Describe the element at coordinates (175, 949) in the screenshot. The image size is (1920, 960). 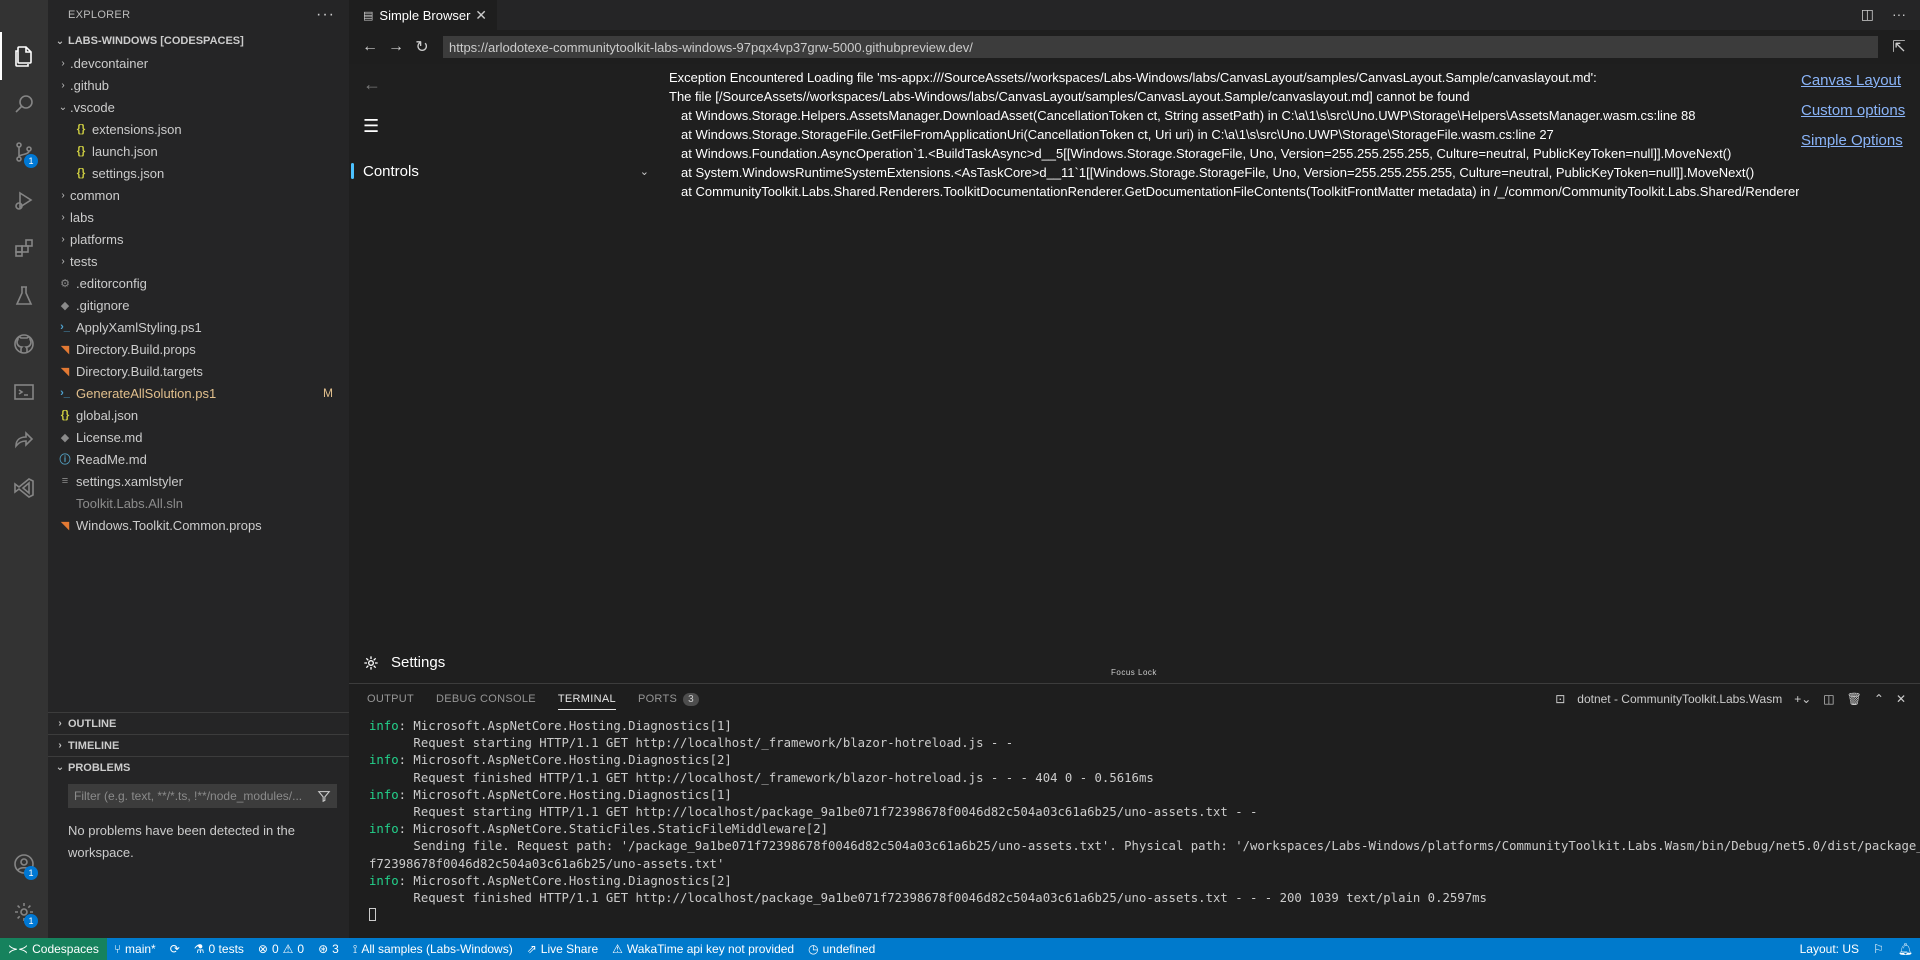
I see `sync-indicator: ⟳` at that location.